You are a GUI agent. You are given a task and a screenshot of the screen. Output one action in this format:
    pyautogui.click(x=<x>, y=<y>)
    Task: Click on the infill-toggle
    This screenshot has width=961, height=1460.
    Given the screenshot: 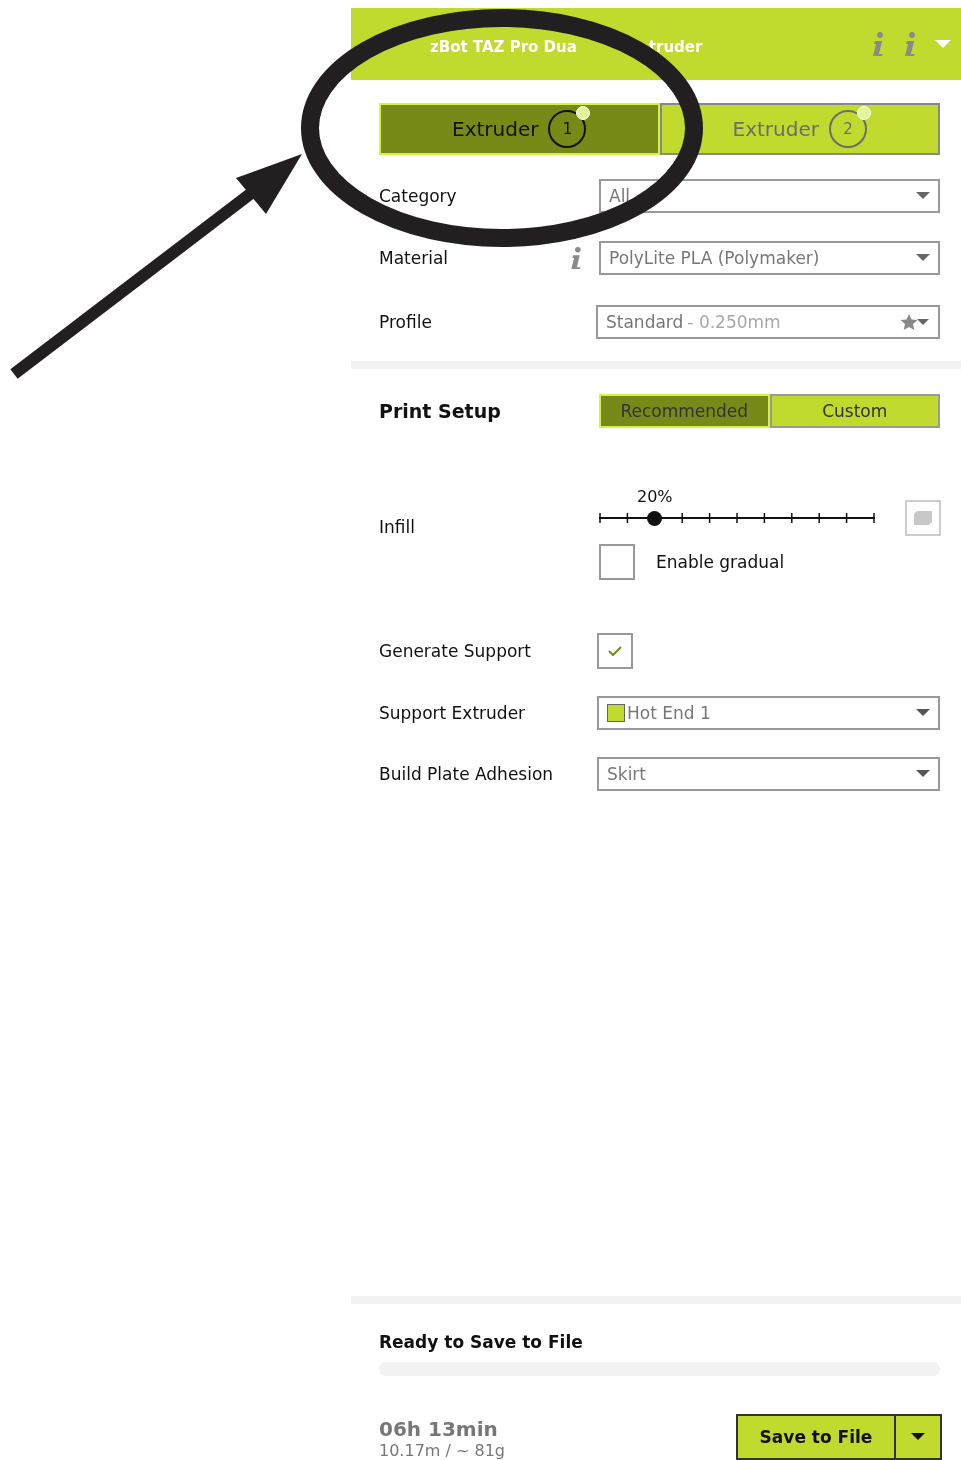 What is the action you would take?
    pyautogui.click(x=923, y=518)
    